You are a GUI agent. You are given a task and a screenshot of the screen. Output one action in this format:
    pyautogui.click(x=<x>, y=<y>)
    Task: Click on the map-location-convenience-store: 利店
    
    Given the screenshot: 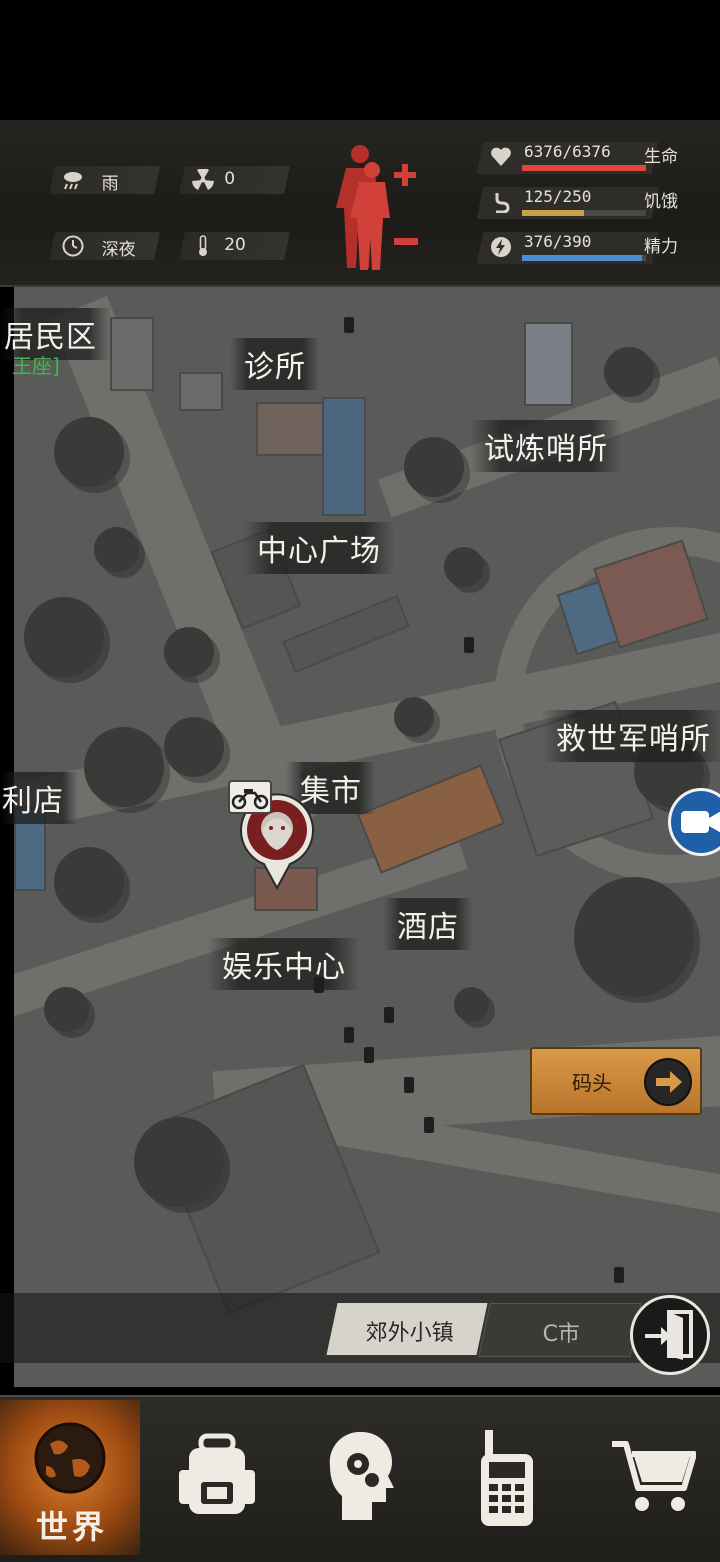 What is the action you would take?
    pyautogui.click(x=39, y=798)
    